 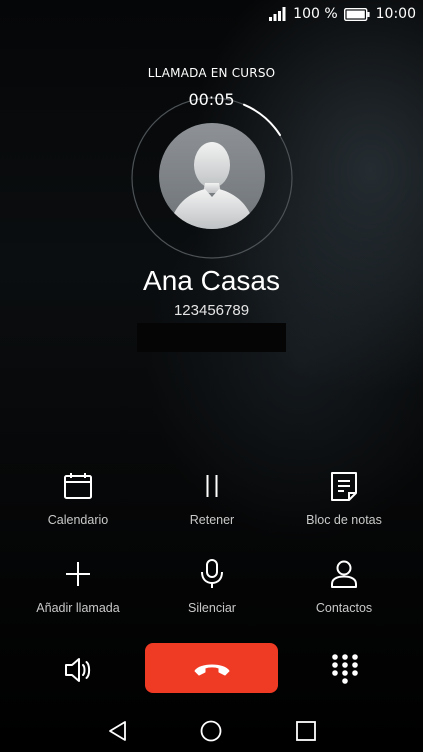 I want to click on notes-icon, so click(x=344, y=486).